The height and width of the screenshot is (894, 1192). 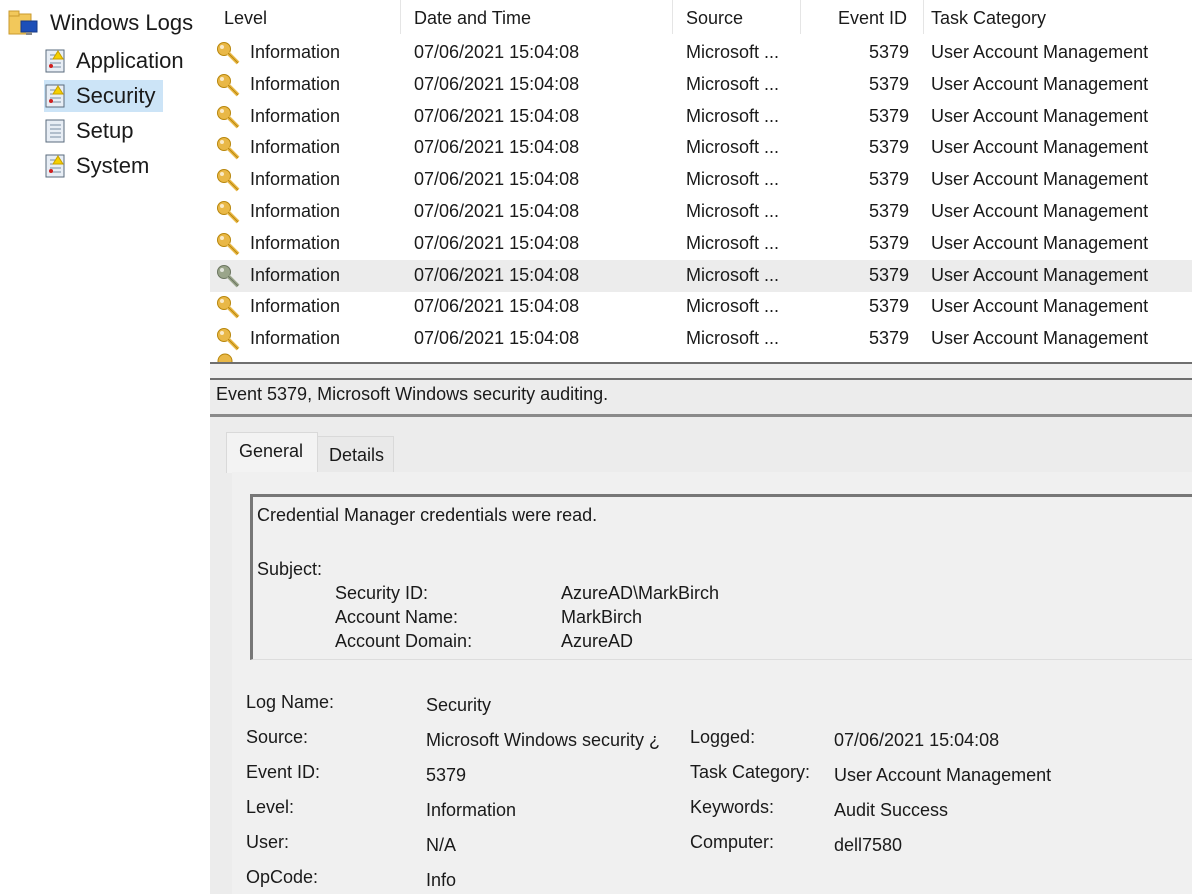 What do you see at coordinates (446, 775) in the screenshot?
I see `field-value: 5379` at bounding box center [446, 775].